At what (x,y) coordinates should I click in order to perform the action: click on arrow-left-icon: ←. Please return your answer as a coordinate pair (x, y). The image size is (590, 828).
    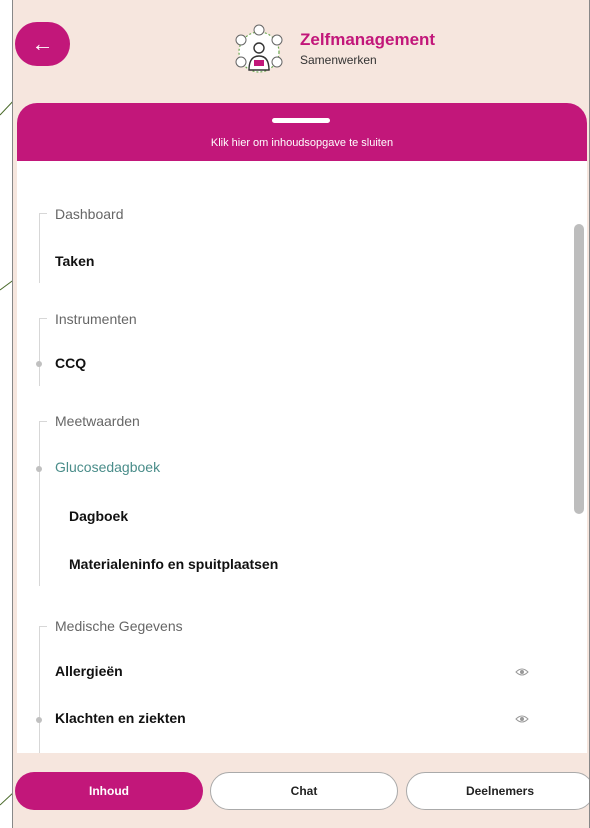
    Looking at the image, I should click on (42, 43).